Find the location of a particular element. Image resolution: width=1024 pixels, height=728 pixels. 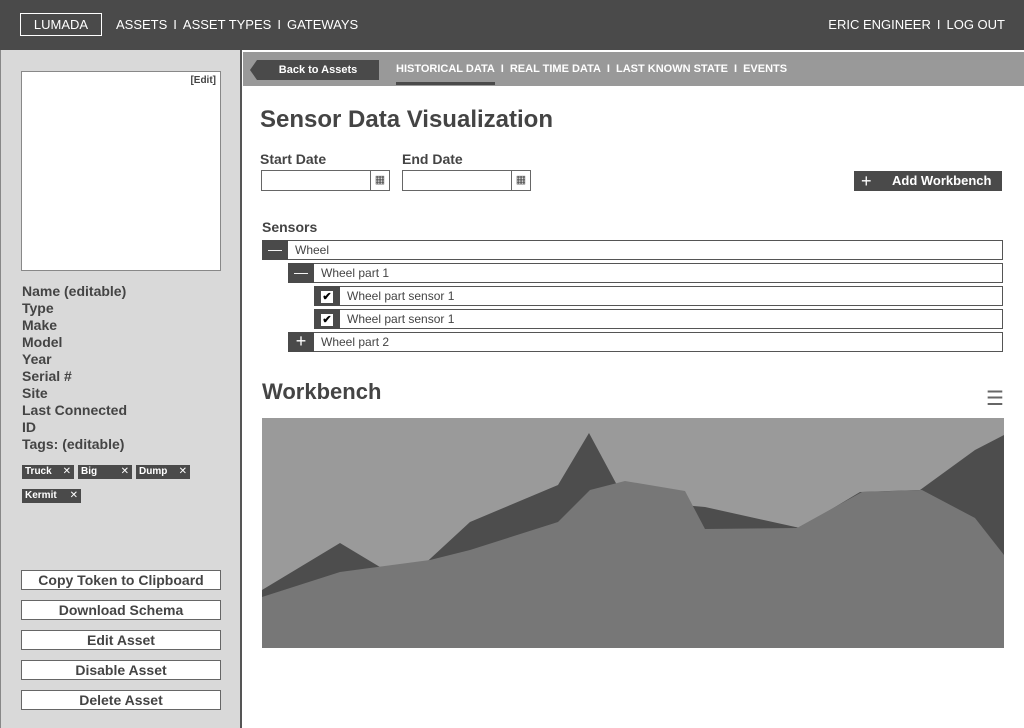

tag-label: Truck is located at coordinates (38, 471).